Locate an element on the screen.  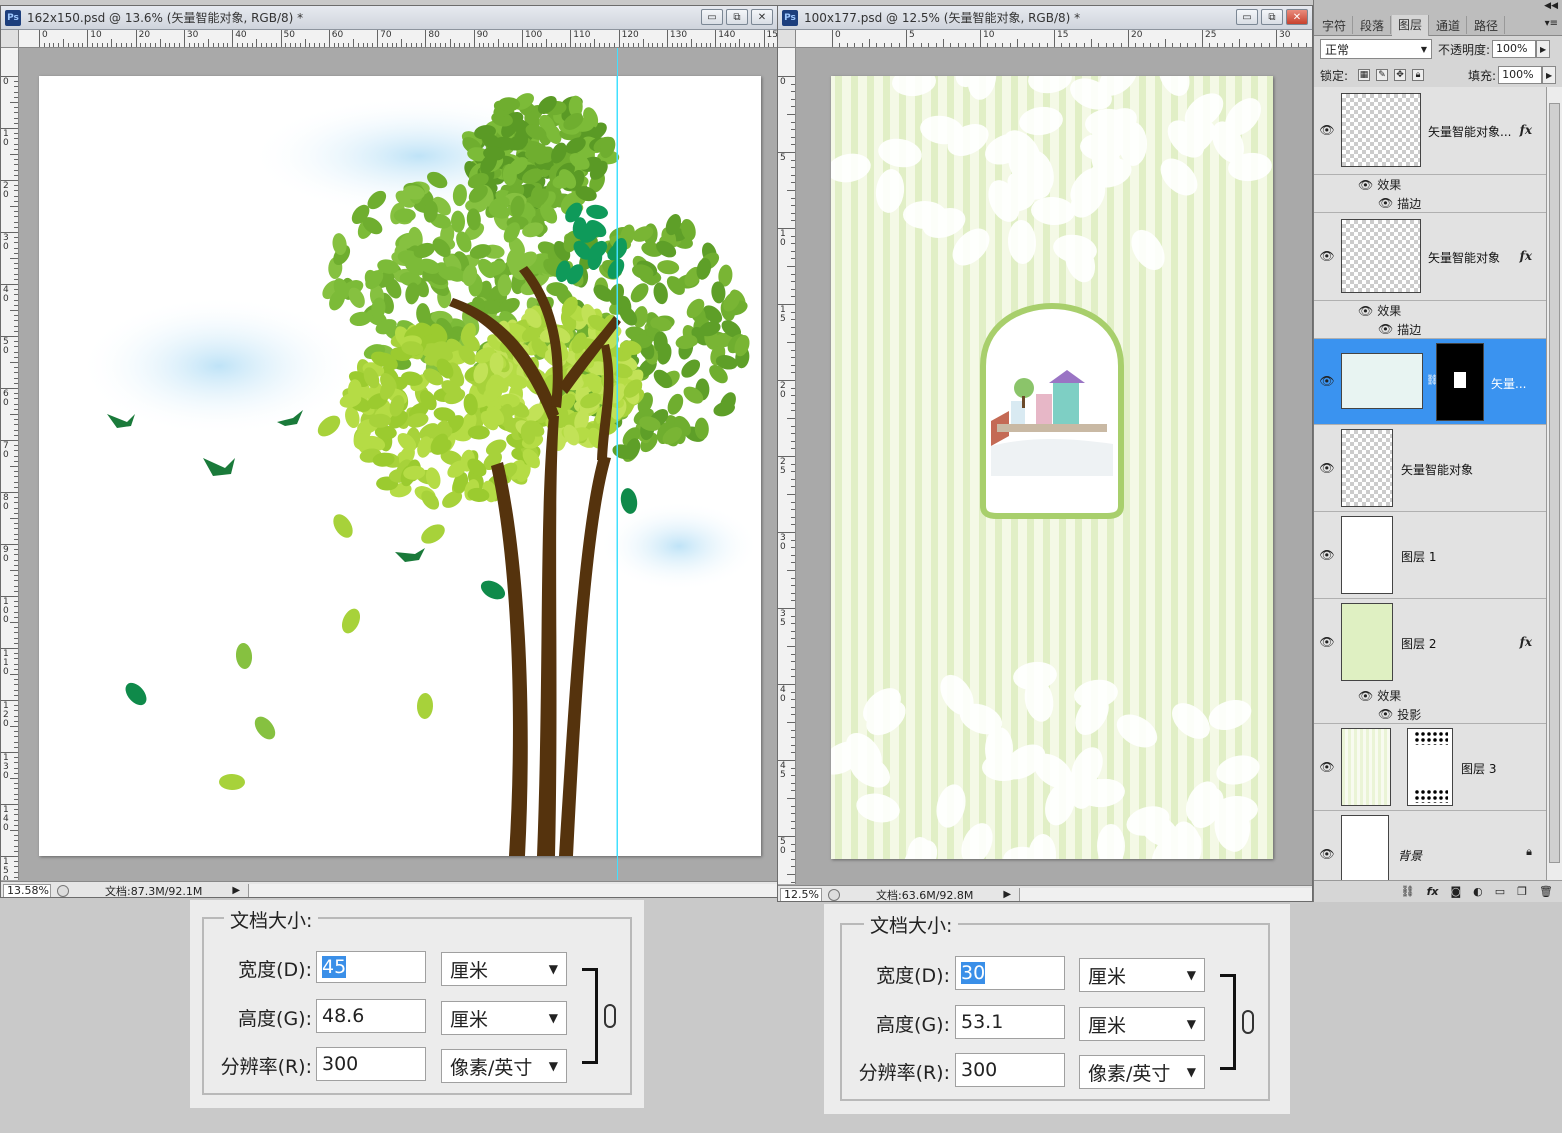
lock-transparent-icon: ▦ is located at coordinates (1364, 75).